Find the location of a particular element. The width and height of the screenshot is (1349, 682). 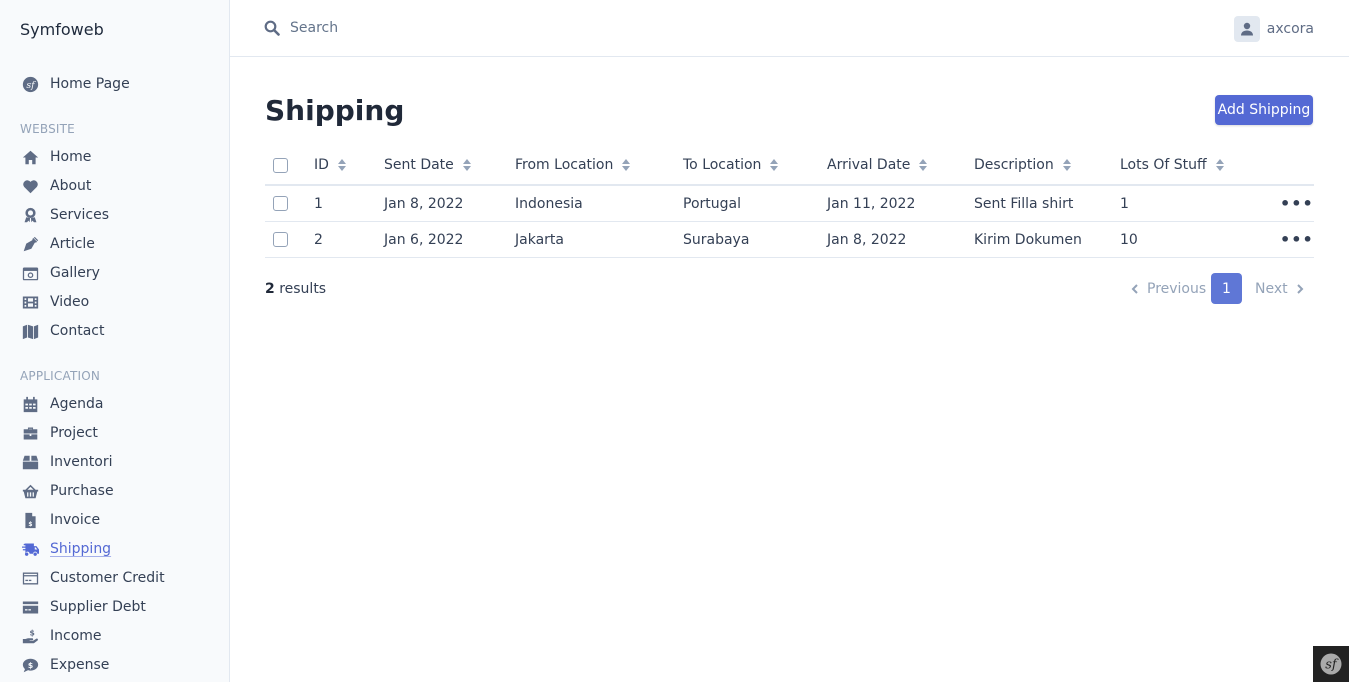

sidebar-item-services: Services is located at coordinates (64, 215).